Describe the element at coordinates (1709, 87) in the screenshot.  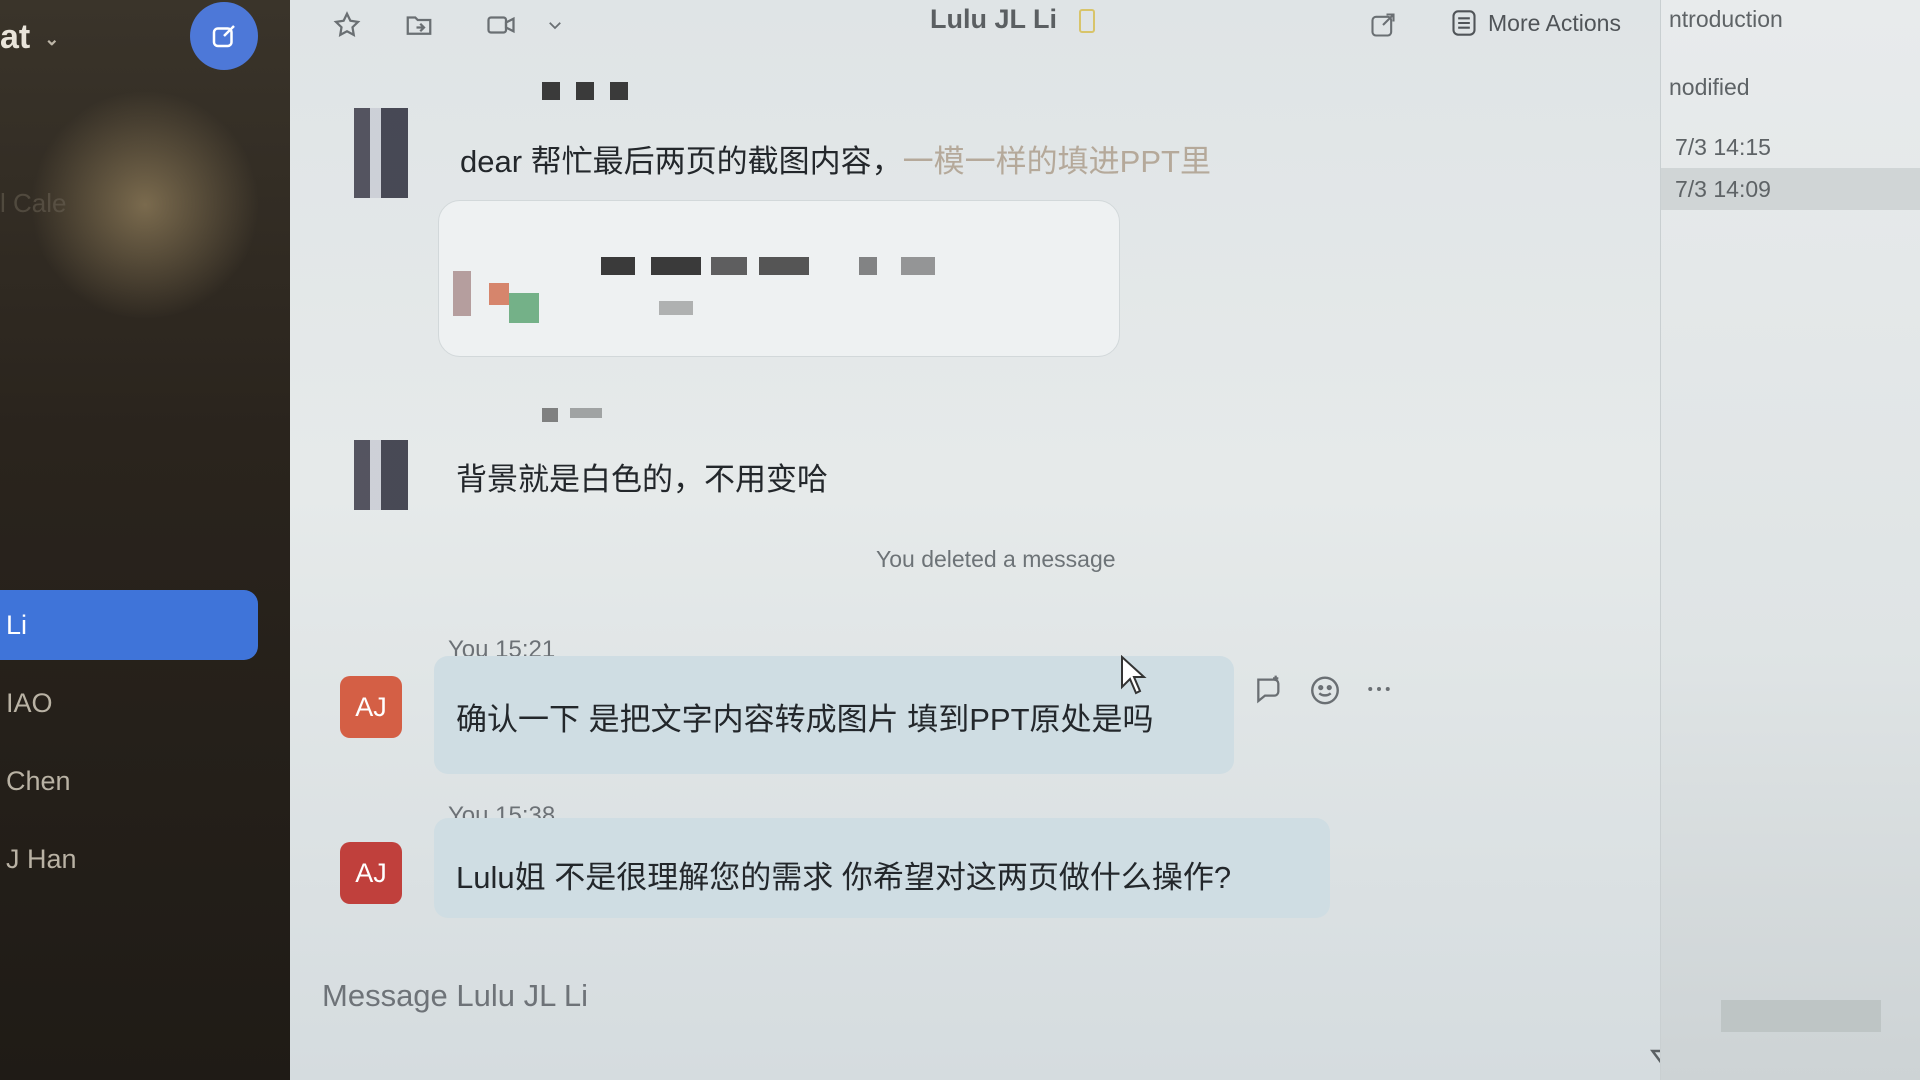
I see `column-header-modified: nodified` at that location.